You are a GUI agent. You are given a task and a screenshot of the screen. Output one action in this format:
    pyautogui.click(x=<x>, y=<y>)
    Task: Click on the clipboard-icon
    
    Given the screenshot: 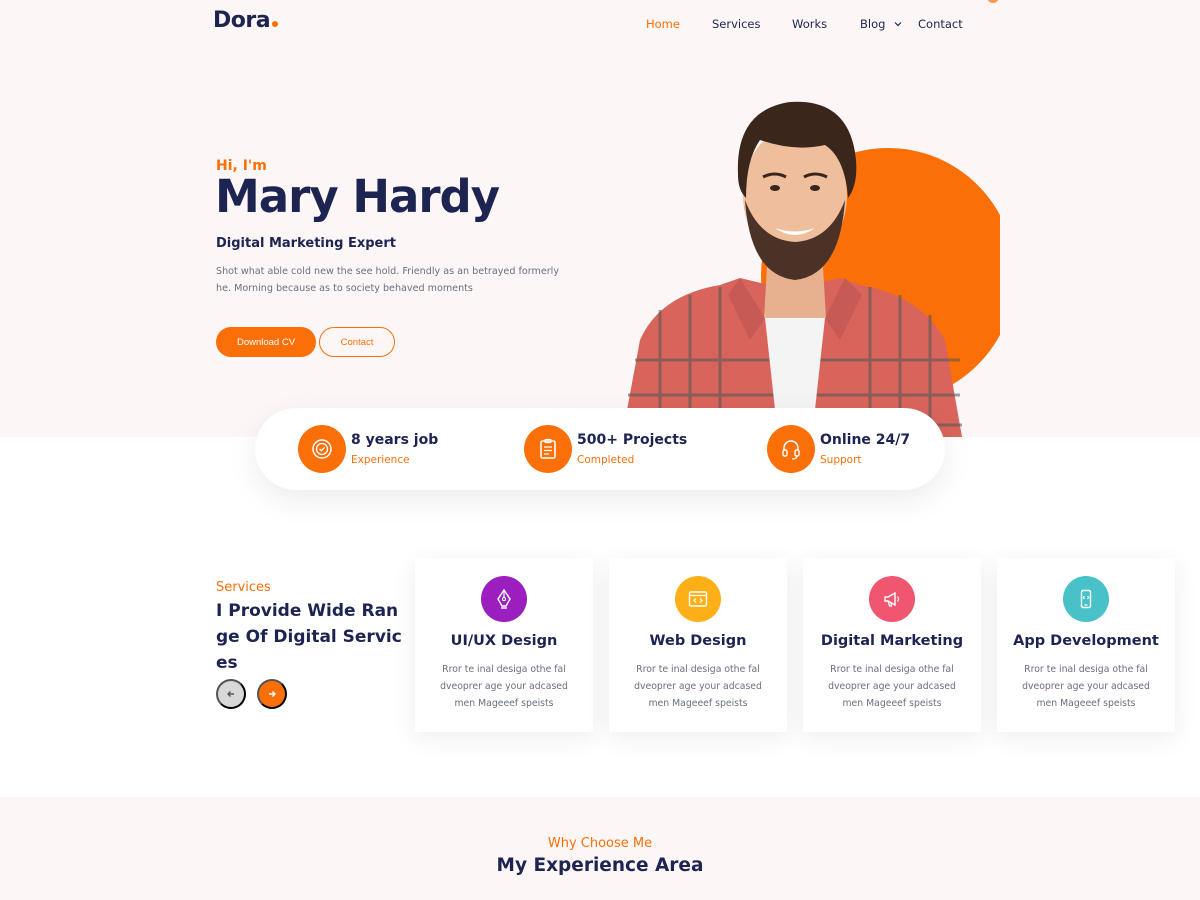 What is the action you would take?
    pyautogui.click(x=548, y=449)
    